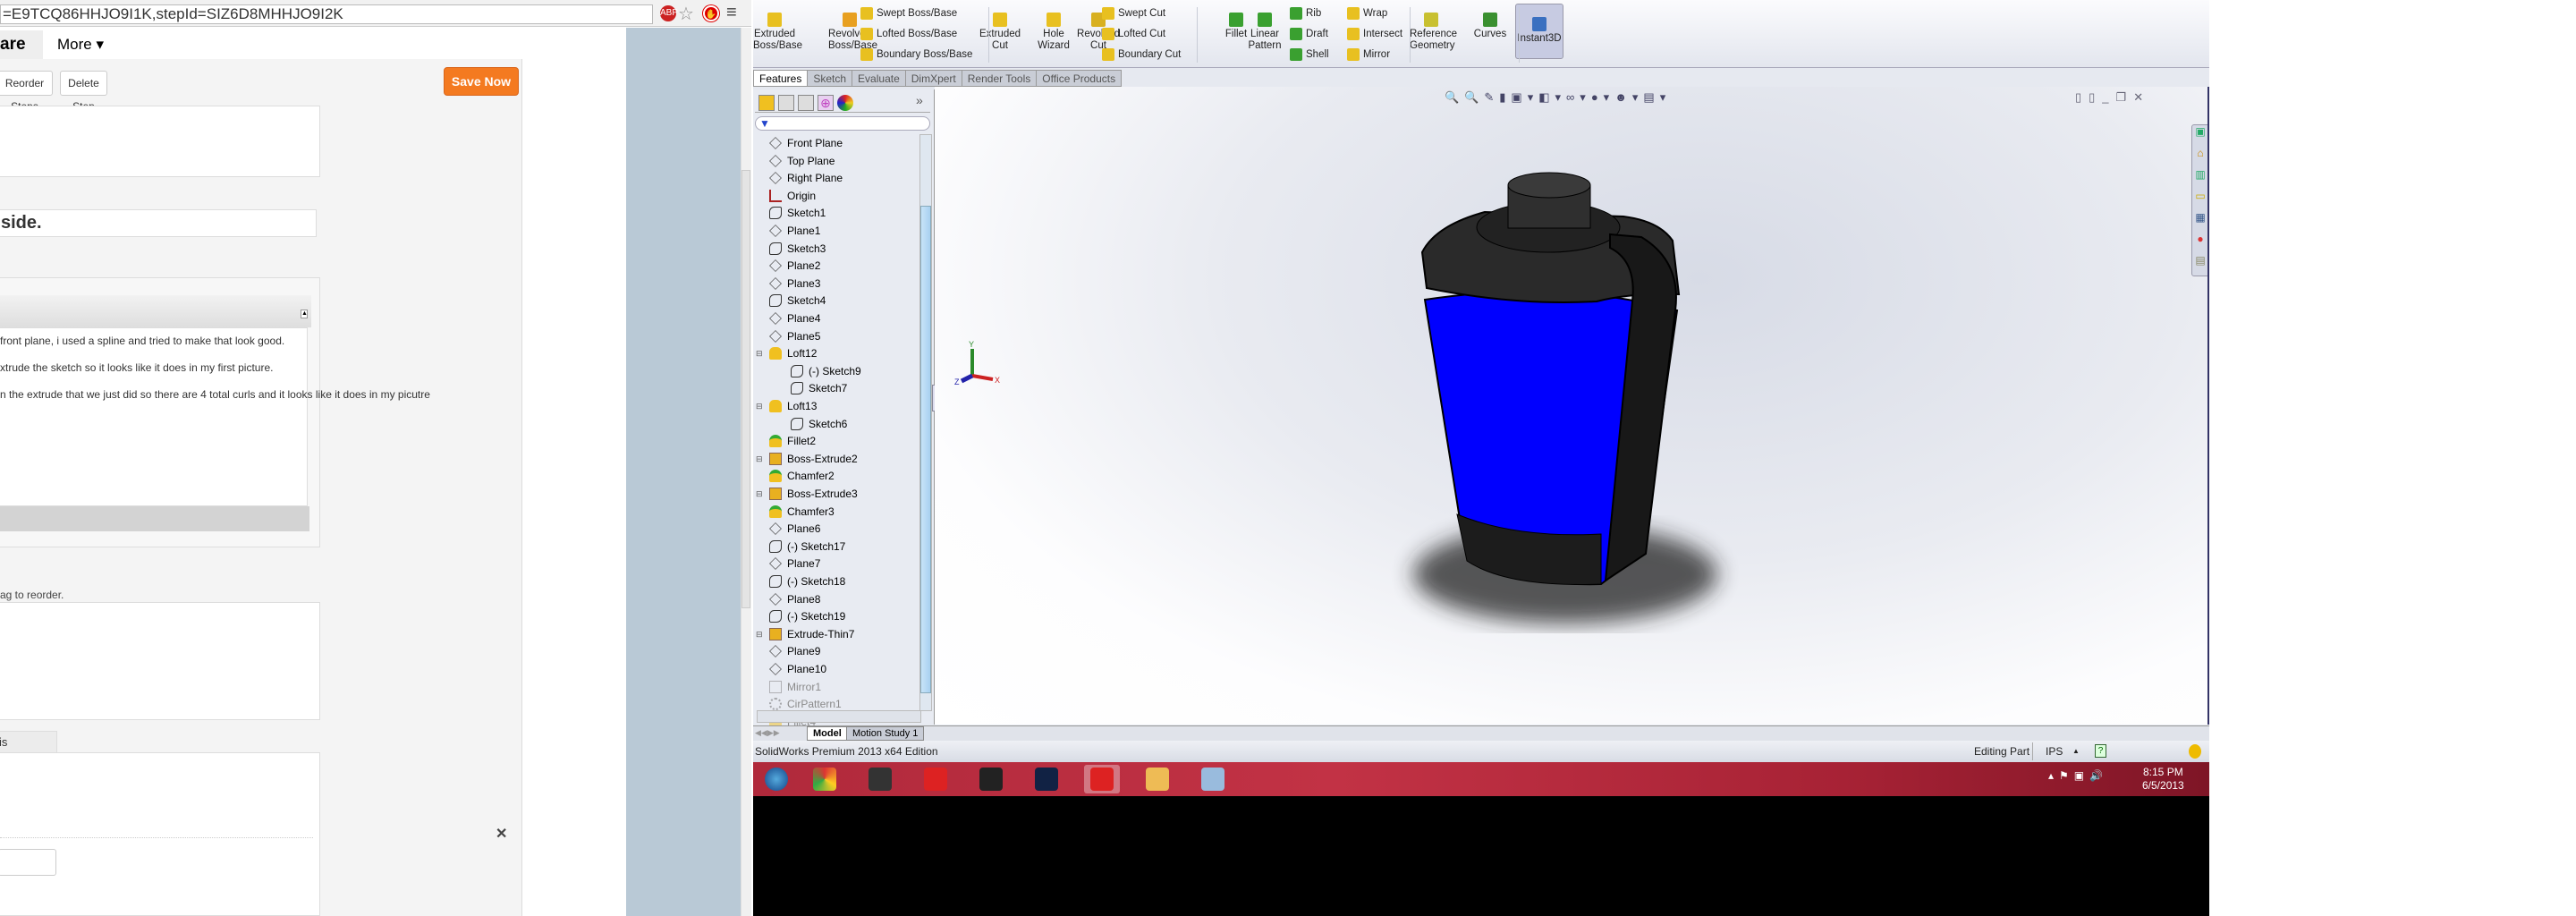 This screenshot has width=2576, height=916. I want to click on taskbar-explorer-icon, so click(1157, 779).